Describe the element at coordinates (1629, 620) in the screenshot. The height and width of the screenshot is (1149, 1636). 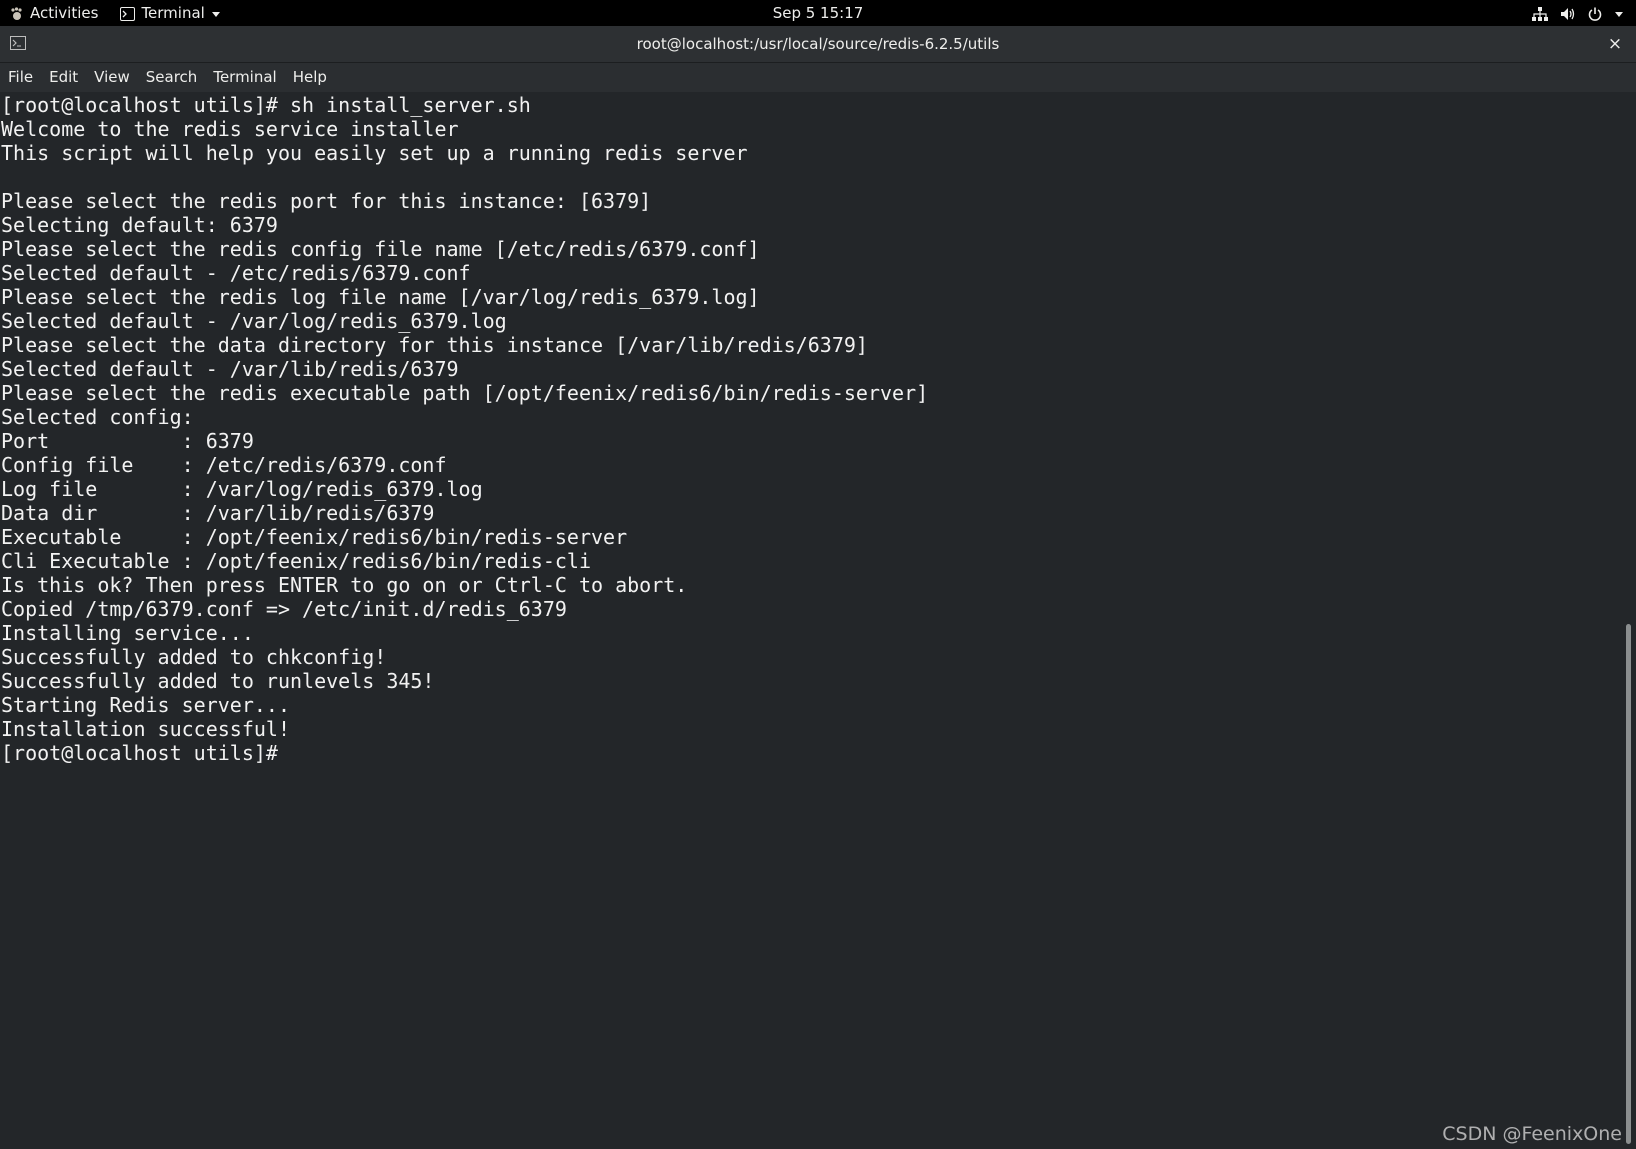
I see `terminal-scrollbar` at that location.